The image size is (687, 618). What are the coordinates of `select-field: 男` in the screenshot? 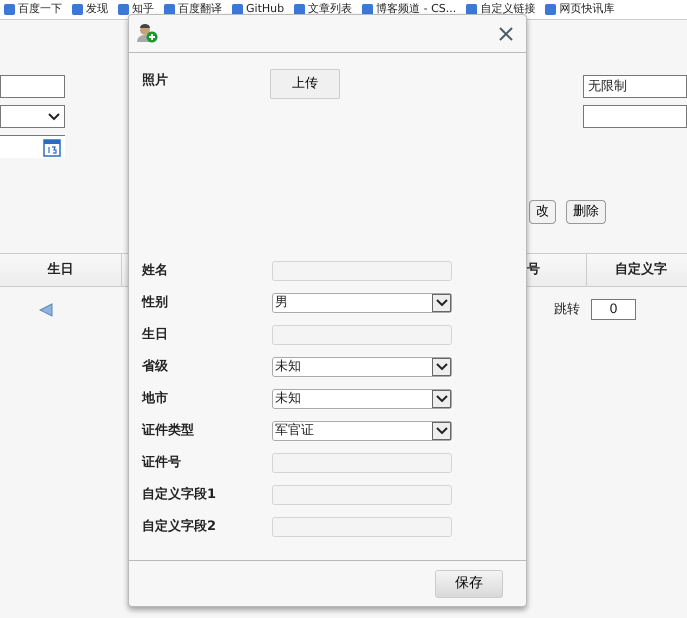 It's located at (362, 303).